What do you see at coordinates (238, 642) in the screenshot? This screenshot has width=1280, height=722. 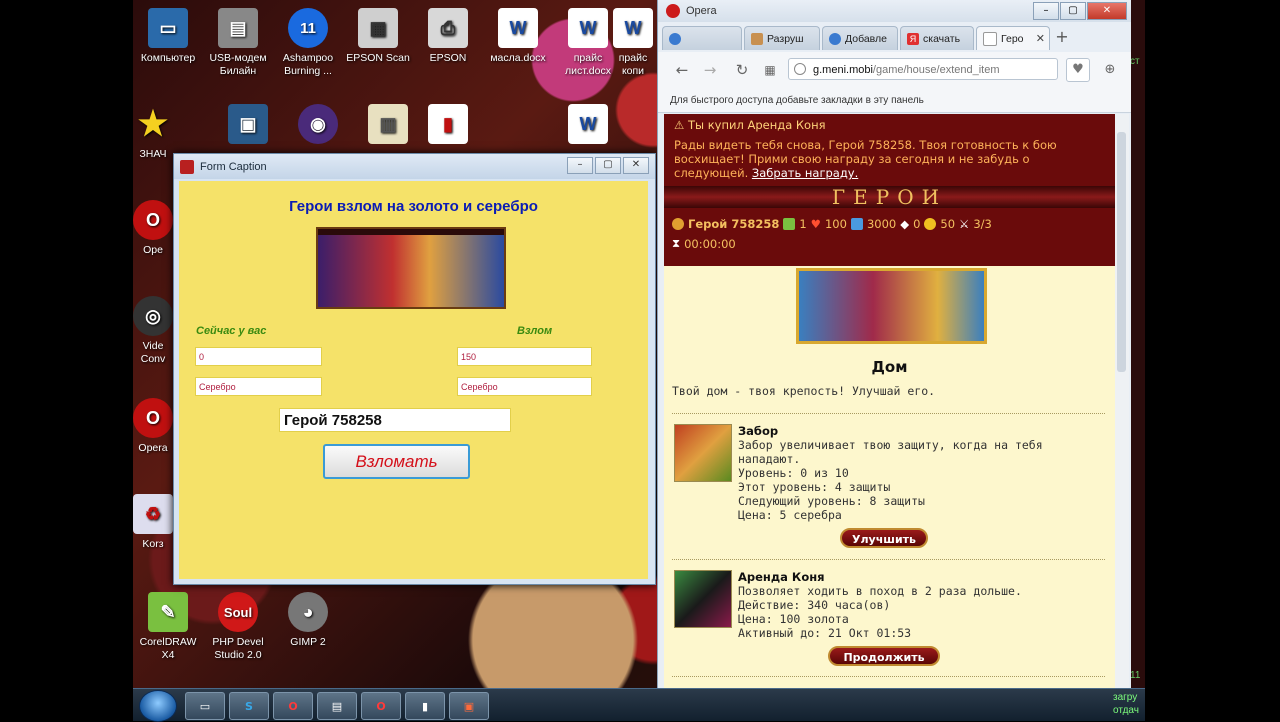 I see `desktop-icon-label: PHP Devel` at bounding box center [238, 642].